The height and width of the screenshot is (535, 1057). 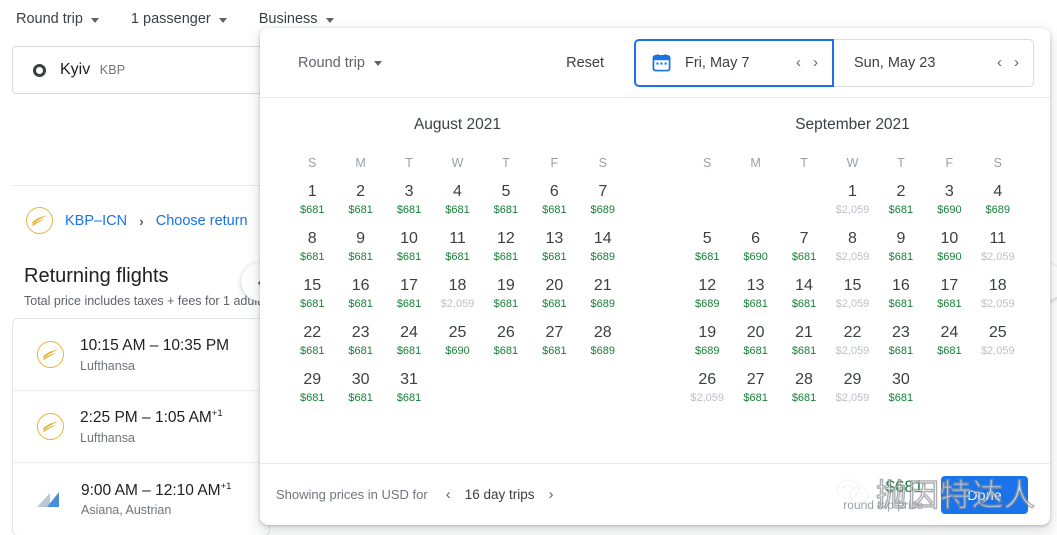 What do you see at coordinates (804, 393) in the screenshot?
I see `calendar-day-cell: 28 $681` at bounding box center [804, 393].